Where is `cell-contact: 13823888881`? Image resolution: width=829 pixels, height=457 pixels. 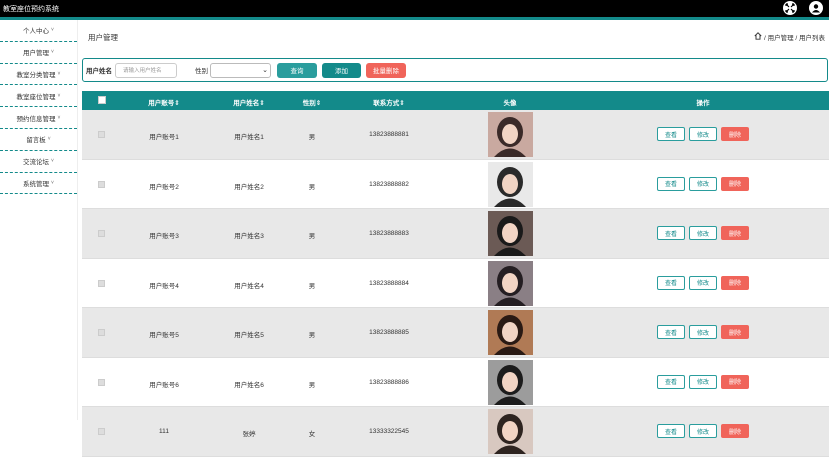 cell-contact: 13823888881 is located at coordinates (389, 134).